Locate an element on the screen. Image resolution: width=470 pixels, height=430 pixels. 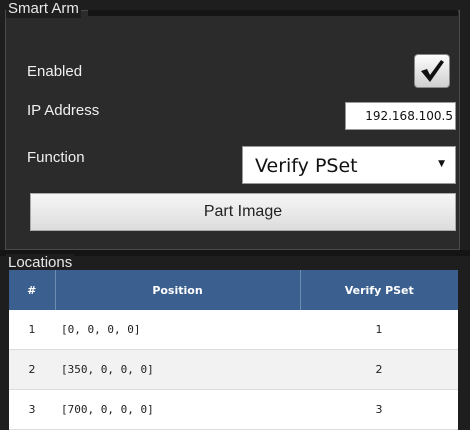
ip-address-label: IP Address is located at coordinates (63, 110).